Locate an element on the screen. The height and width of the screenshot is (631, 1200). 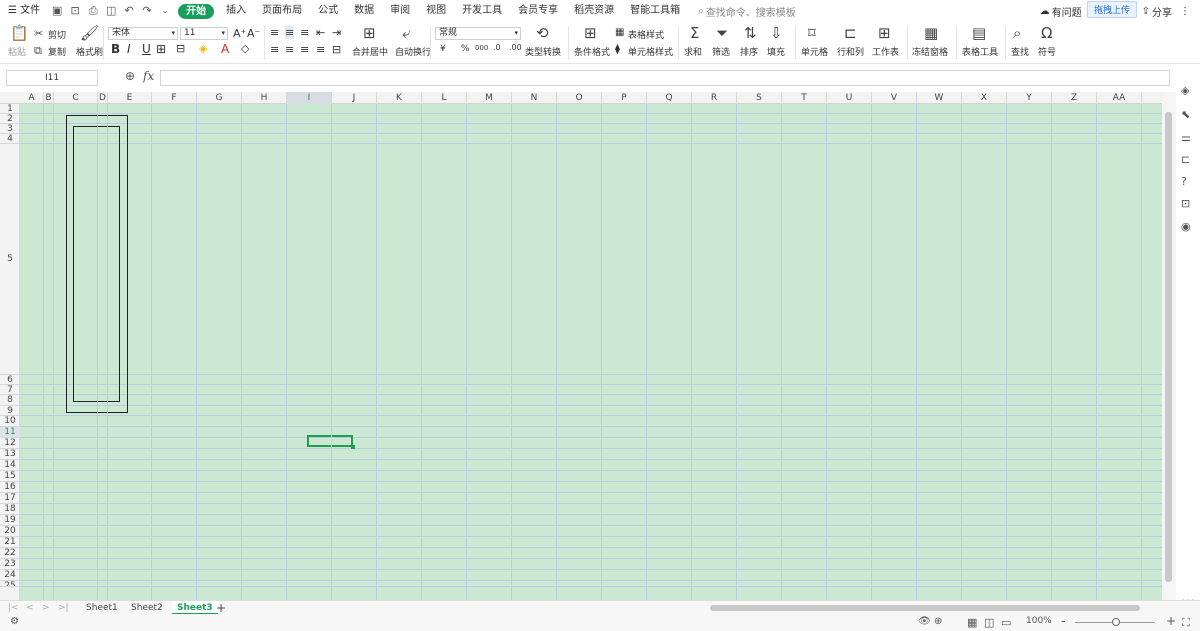
cross-icon: ⊕ is located at coordinates (938, 621).